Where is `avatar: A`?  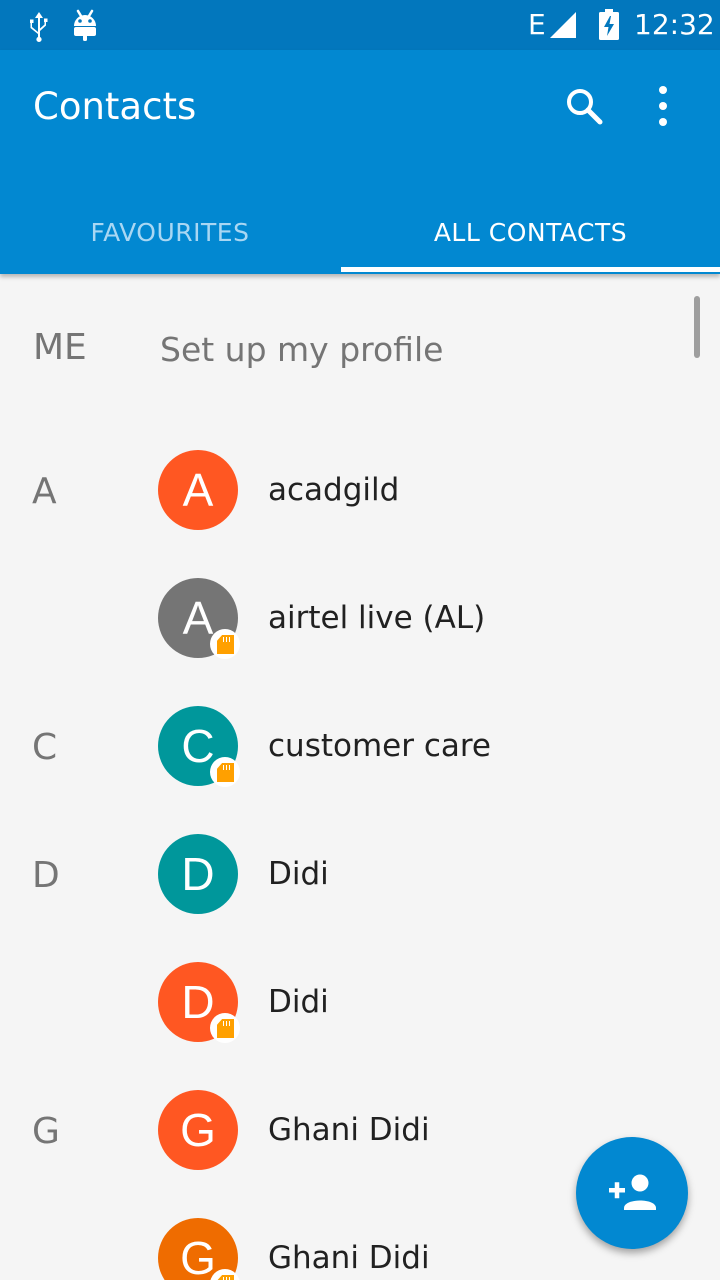 avatar: A is located at coordinates (198, 490).